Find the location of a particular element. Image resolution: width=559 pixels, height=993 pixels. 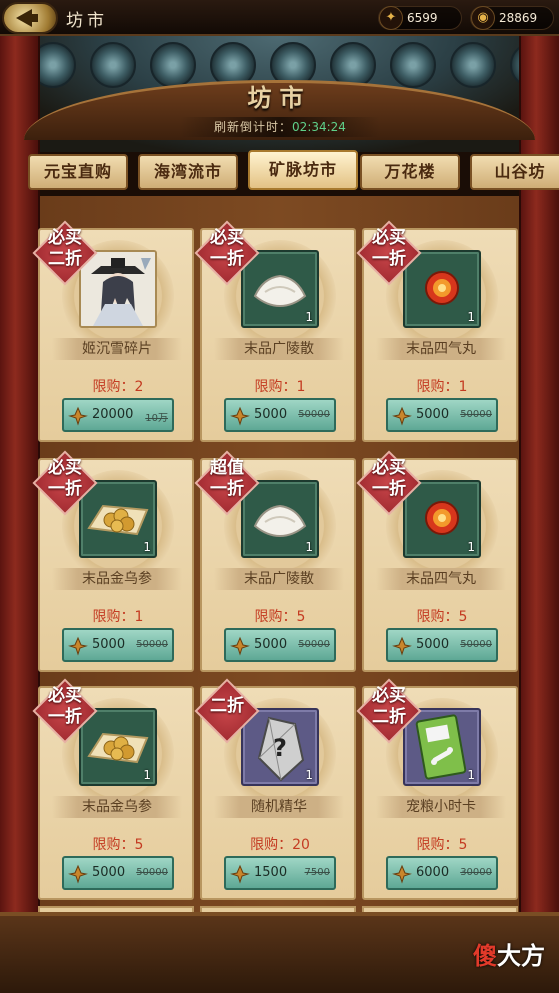

copper-resource-value: 6599 is located at coordinates (422, 18).